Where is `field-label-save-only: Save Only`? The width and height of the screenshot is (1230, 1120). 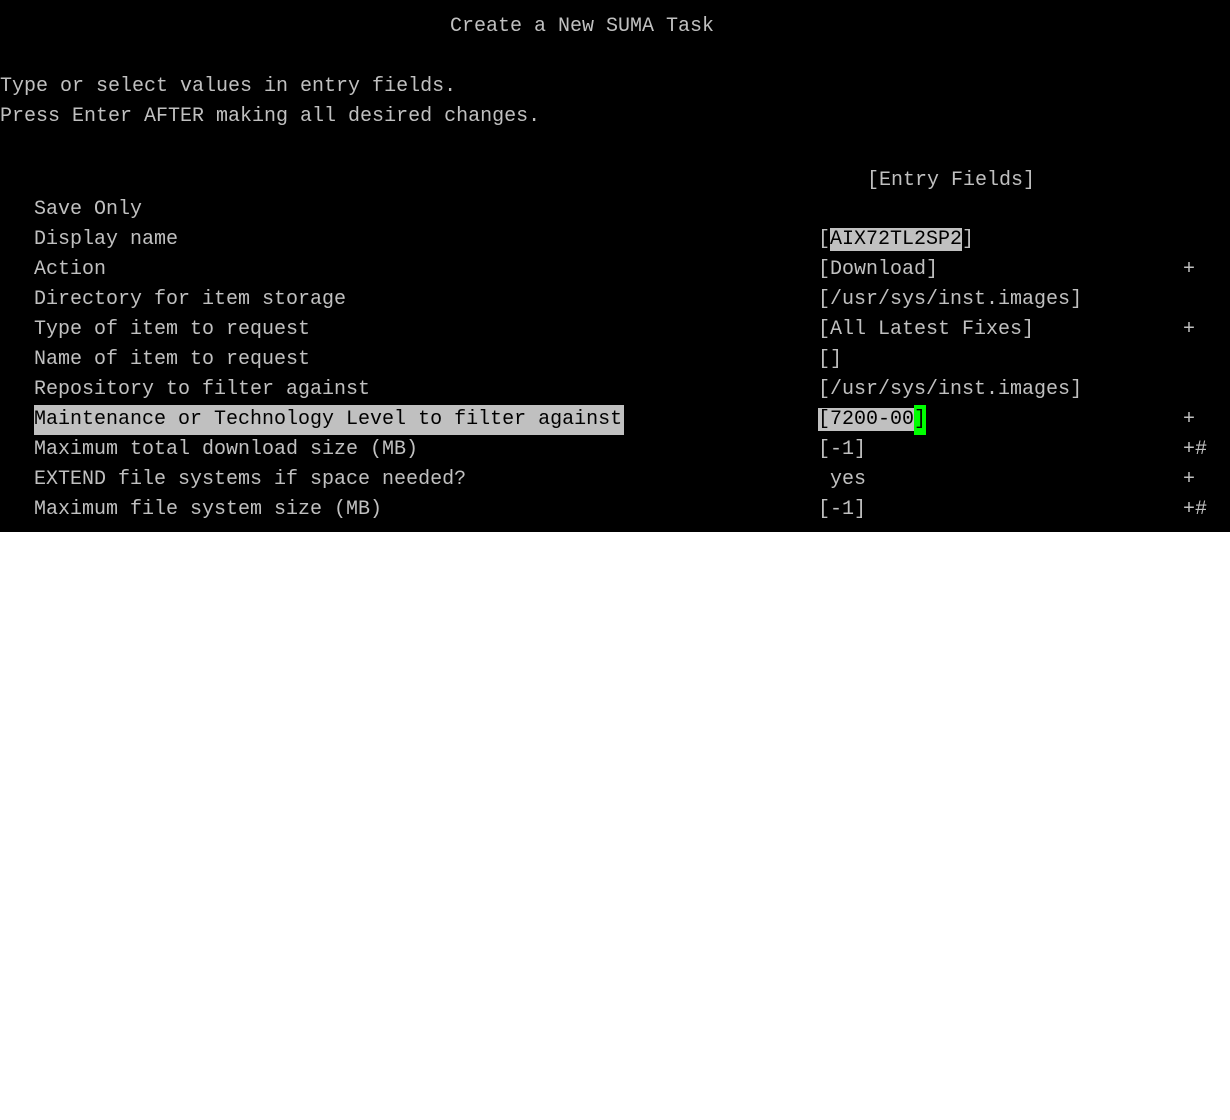
field-label-save-only: Save Only is located at coordinates (88, 209).